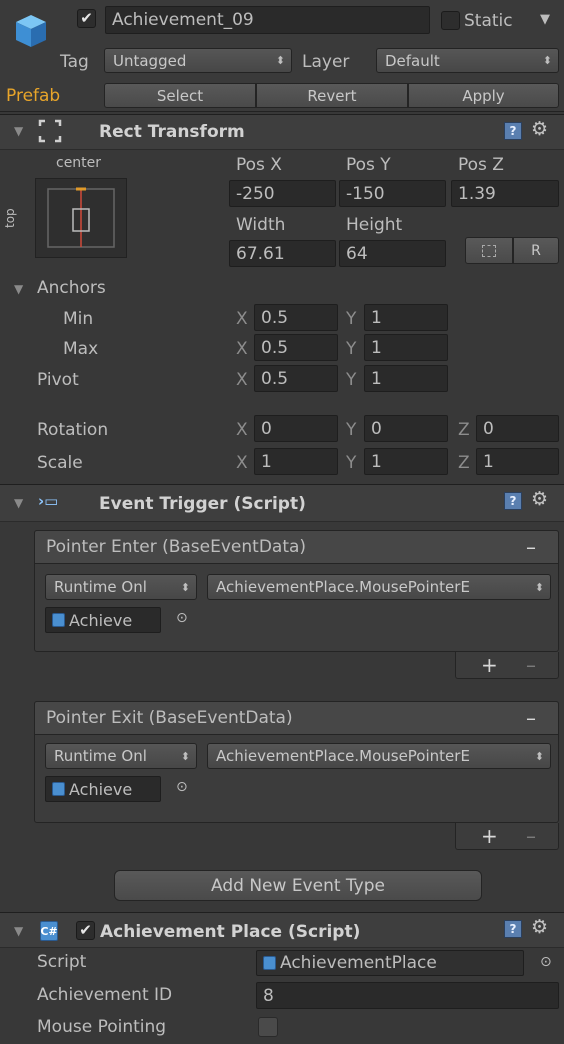  I want to click on layer-label: Layer, so click(326, 62).